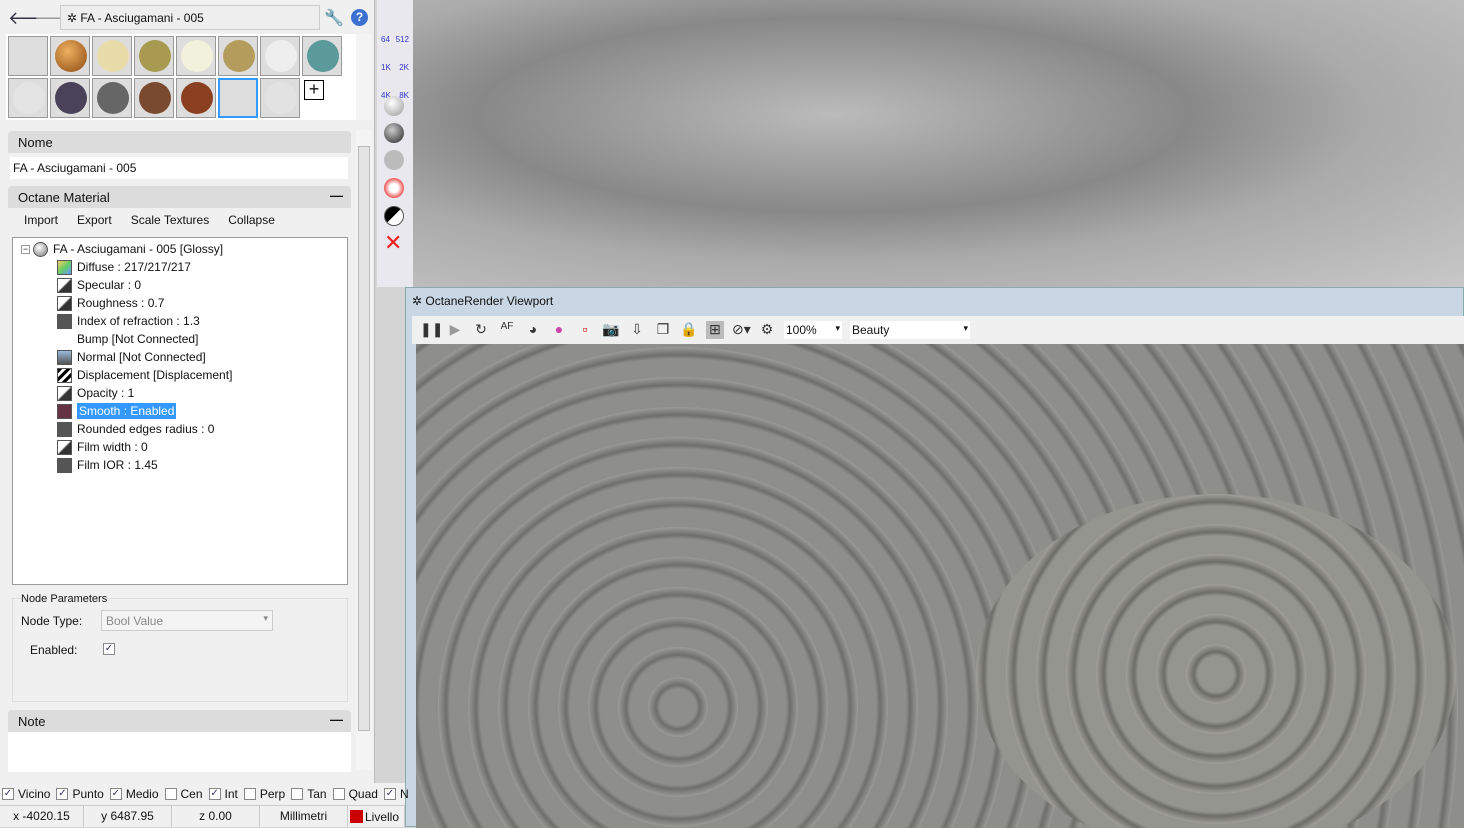 The image size is (1464, 828). I want to click on tree-item-selected: Smooth : Enabled, so click(117, 411).